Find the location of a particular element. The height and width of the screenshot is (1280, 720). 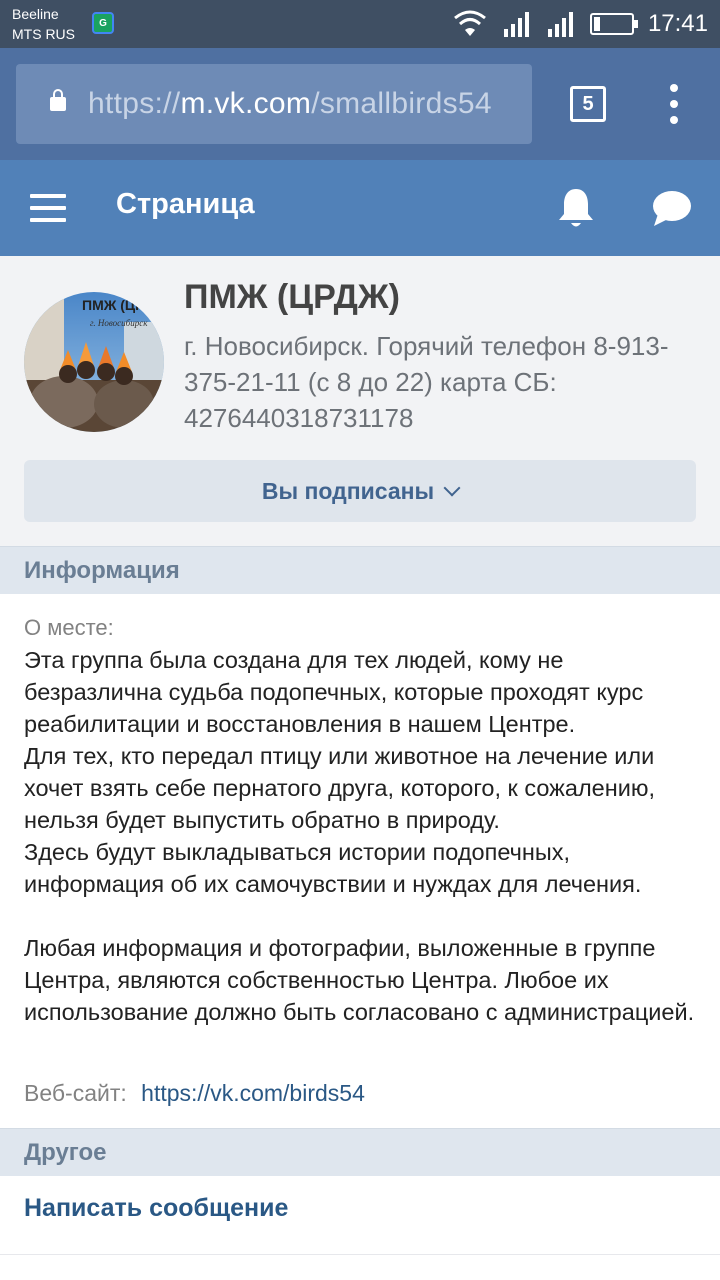

subscribed-button: Вы подписаны is located at coordinates (360, 491).